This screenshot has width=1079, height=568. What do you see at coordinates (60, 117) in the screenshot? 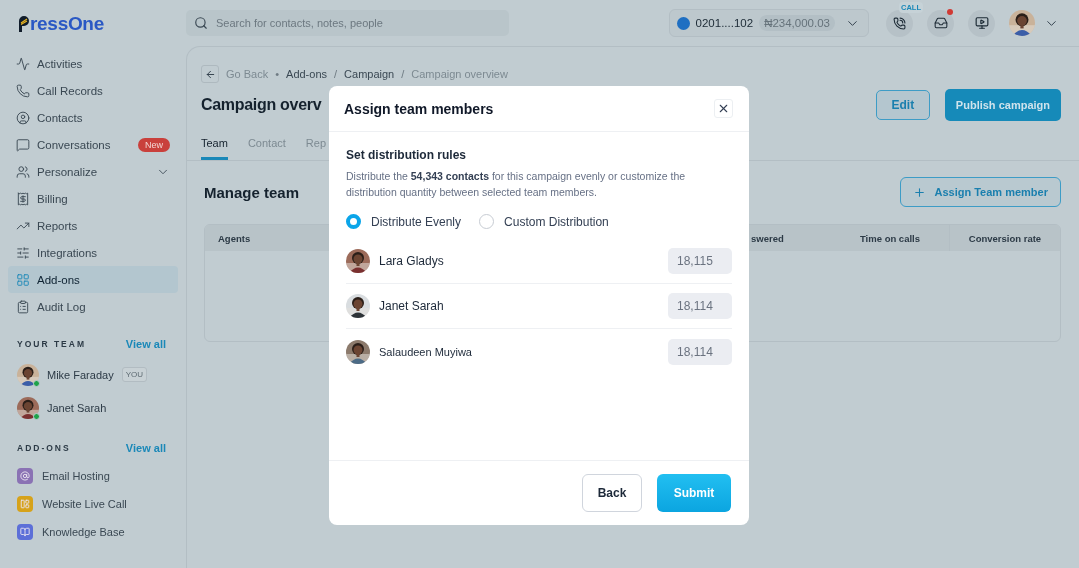
I see `sidebar-label: Contacts` at bounding box center [60, 117].